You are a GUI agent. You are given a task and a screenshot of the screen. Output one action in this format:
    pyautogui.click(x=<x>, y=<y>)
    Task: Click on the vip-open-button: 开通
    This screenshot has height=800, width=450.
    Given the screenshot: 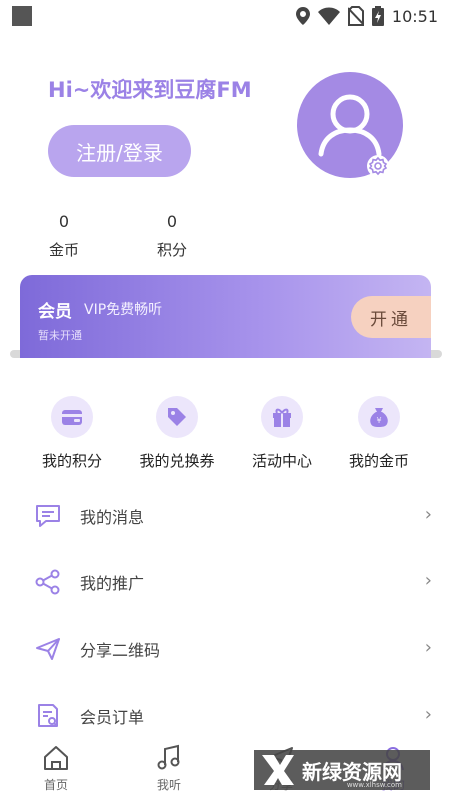 What is the action you would take?
    pyautogui.click(x=391, y=317)
    